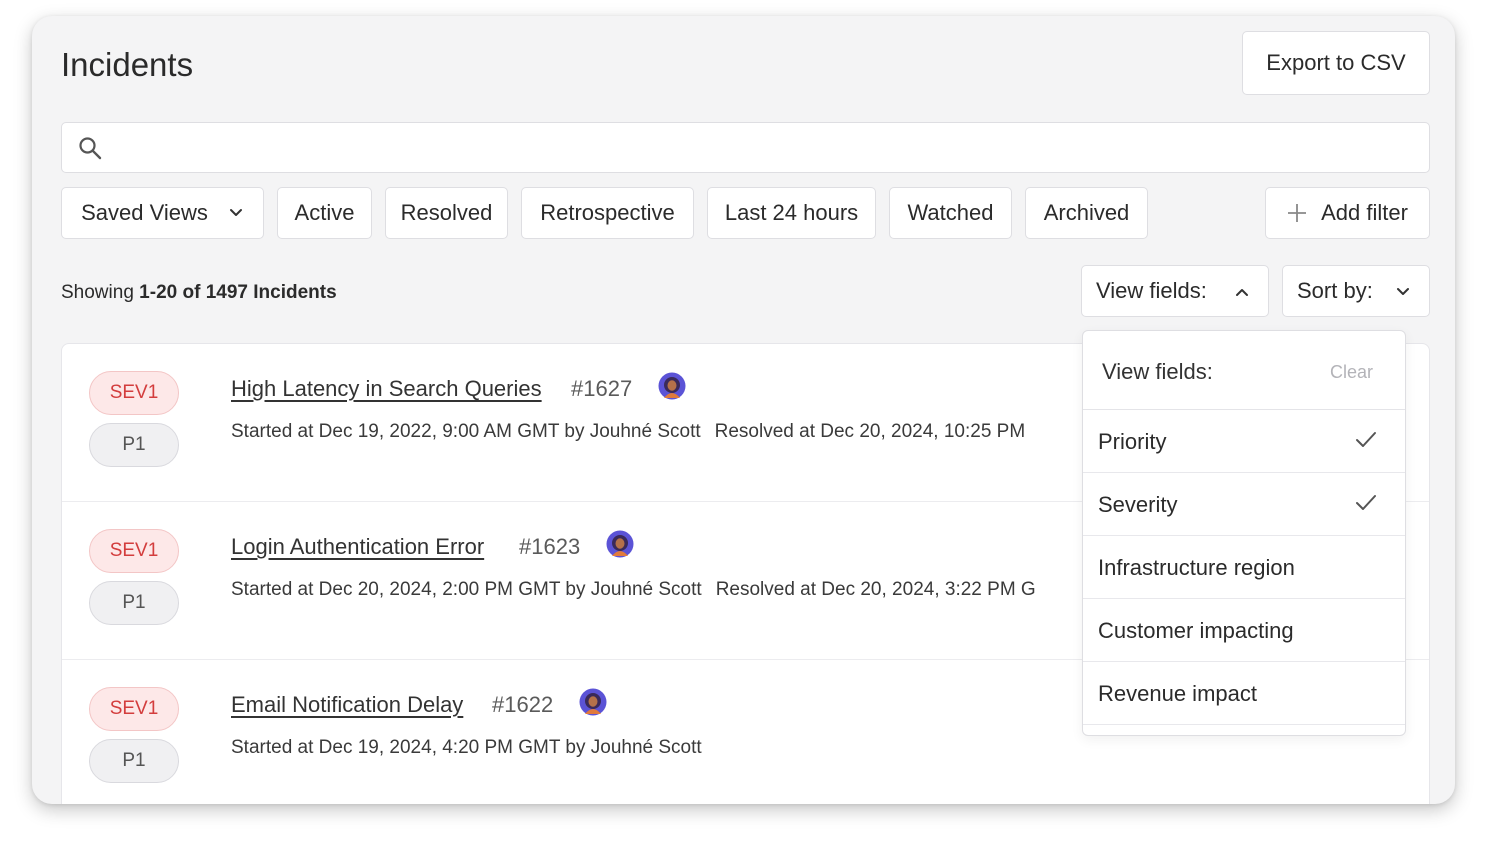 The height and width of the screenshot is (851, 1486). What do you see at coordinates (550, 546) in the screenshot?
I see `incident-number: #1623` at bounding box center [550, 546].